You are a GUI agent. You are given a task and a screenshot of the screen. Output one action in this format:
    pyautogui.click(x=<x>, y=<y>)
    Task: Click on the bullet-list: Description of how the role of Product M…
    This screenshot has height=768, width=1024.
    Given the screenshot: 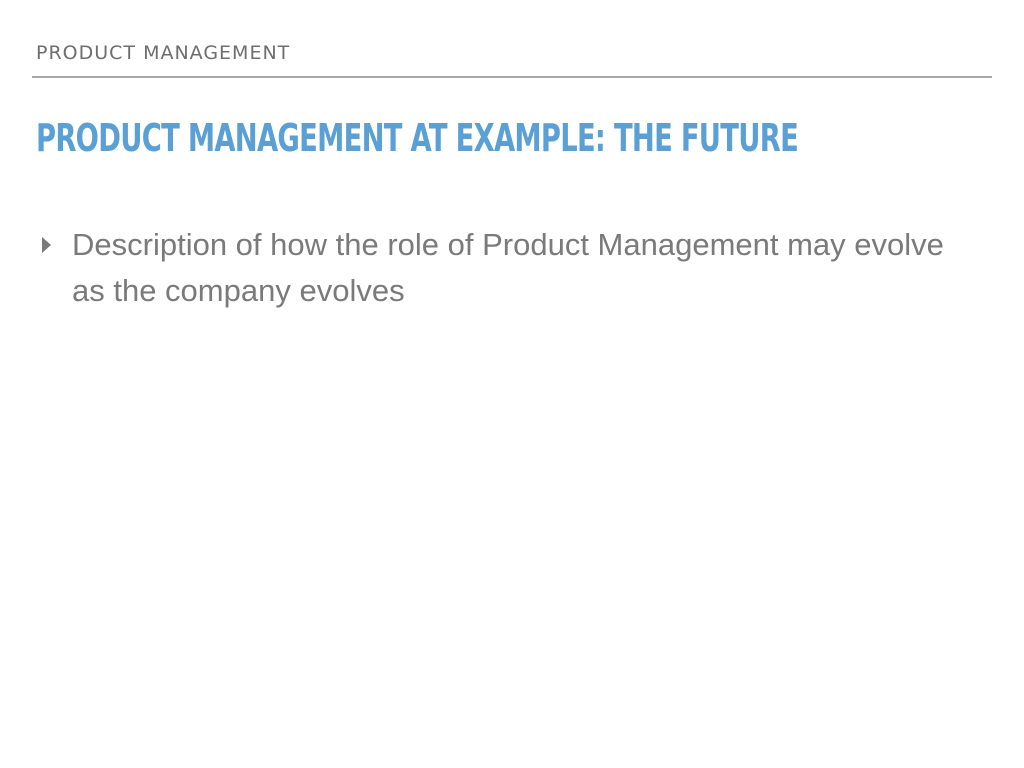 What is the action you would take?
    pyautogui.click(x=506, y=268)
    